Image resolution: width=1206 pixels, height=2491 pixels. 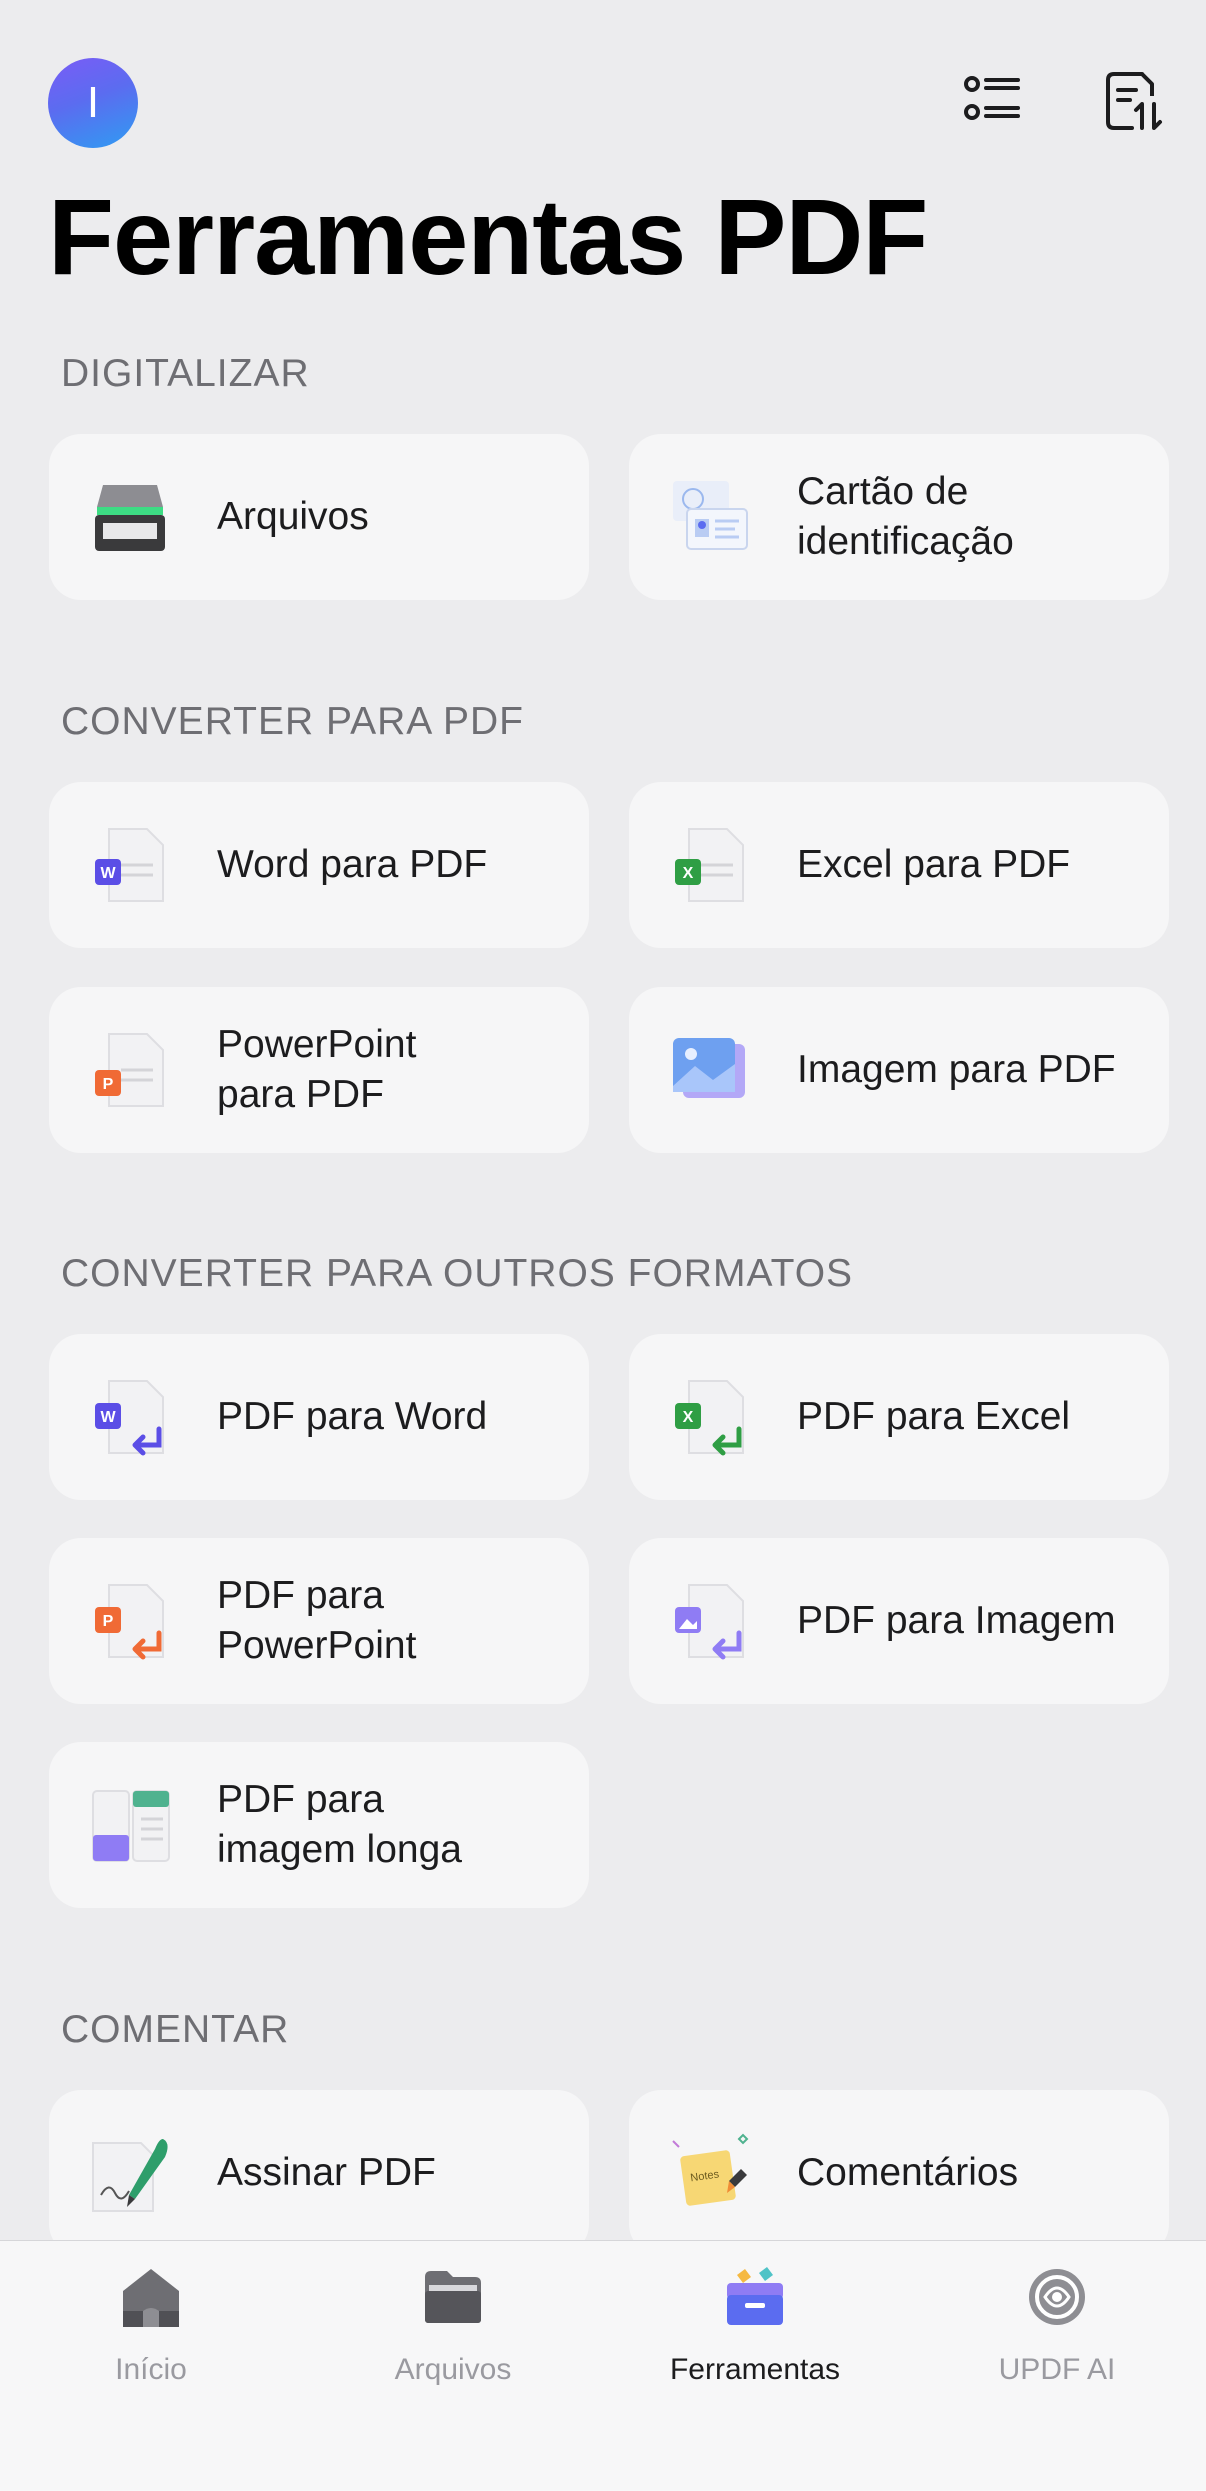 I want to click on pdf-to-word-icon: W, so click(x=129, y=1418).